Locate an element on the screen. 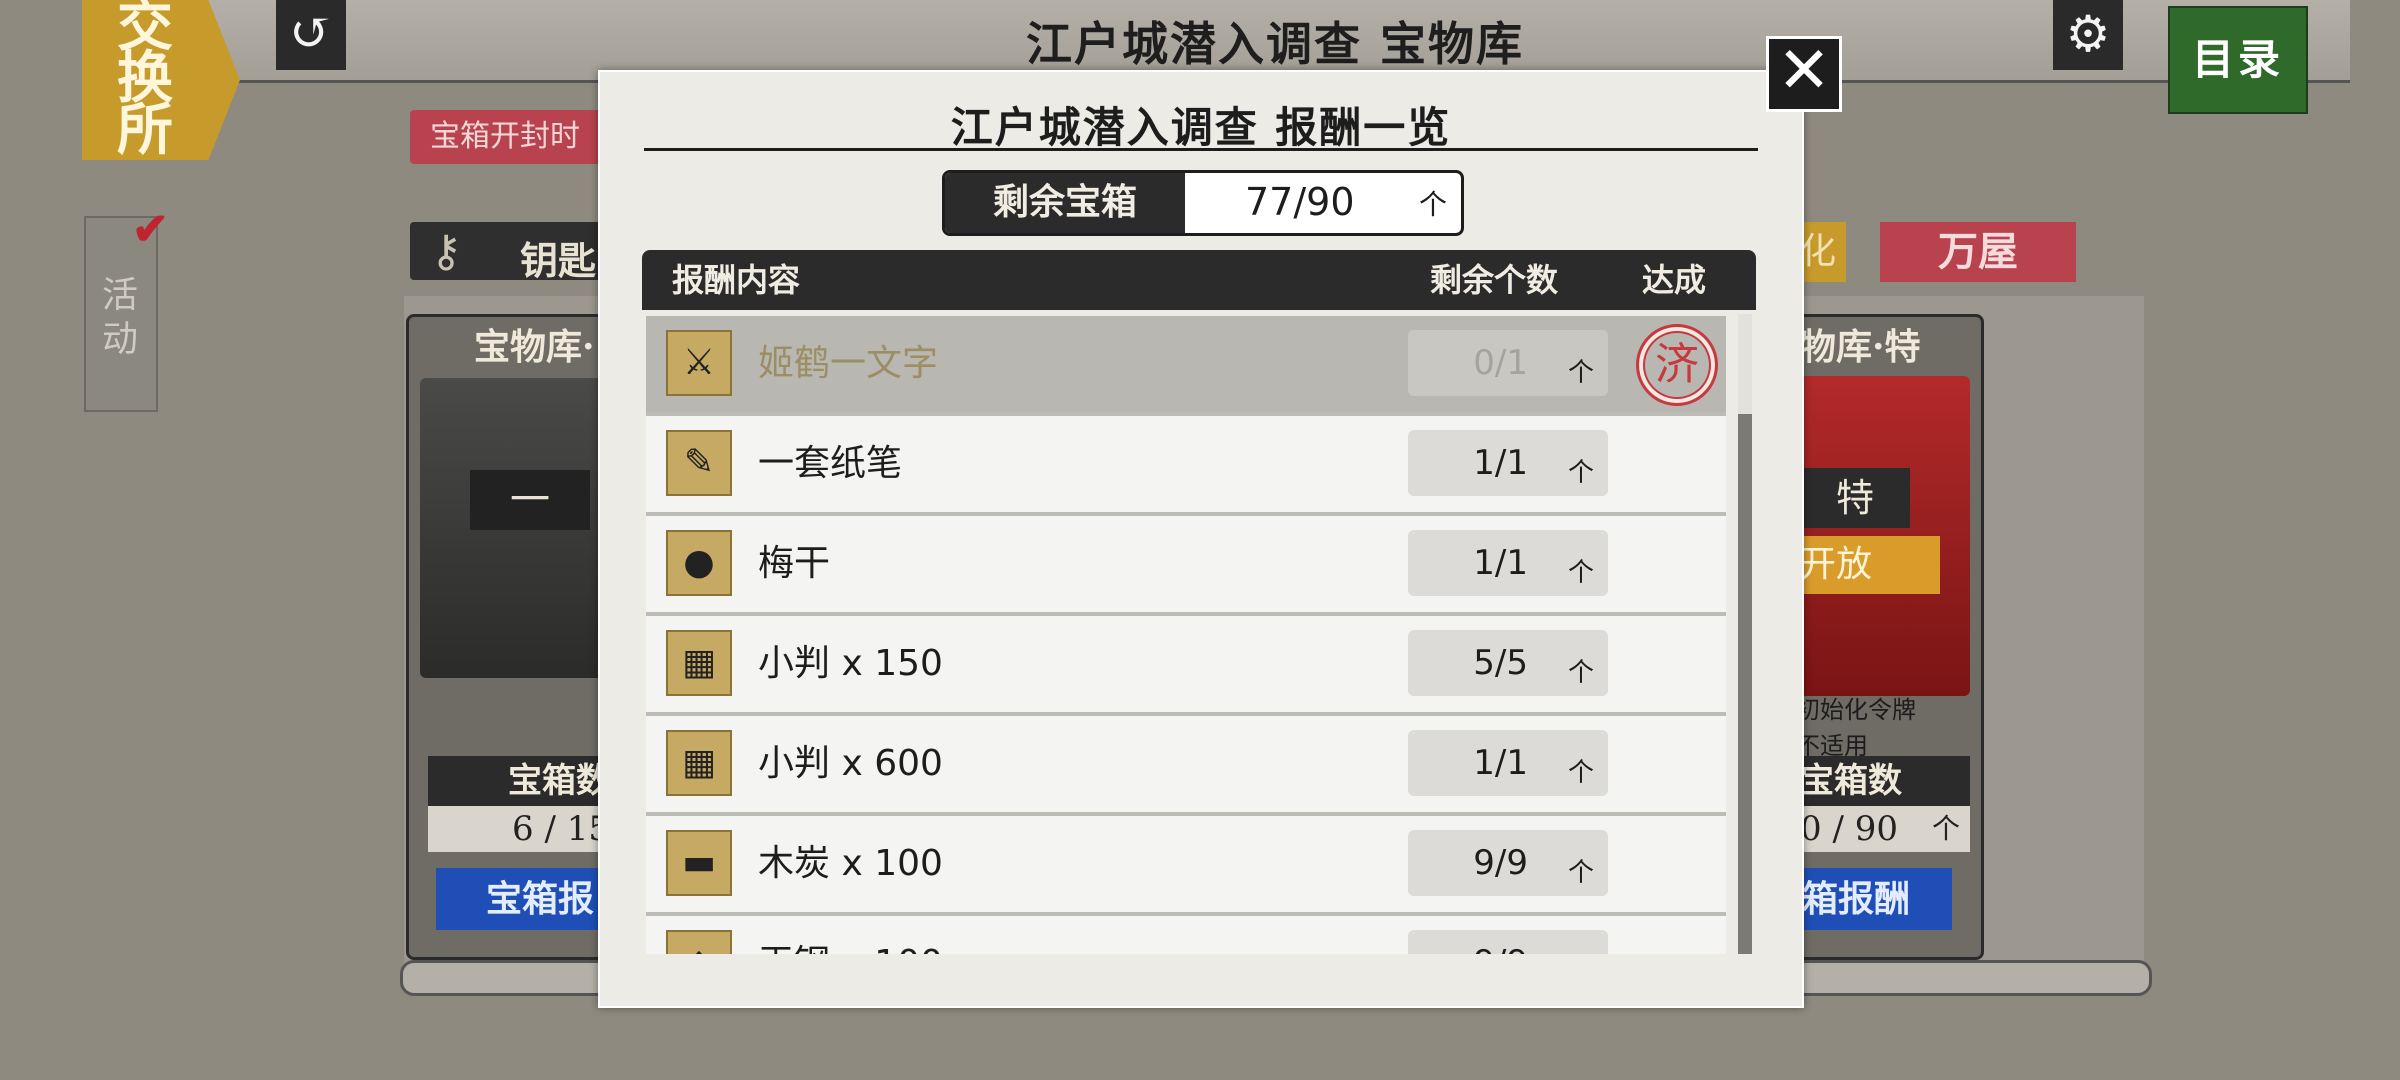  reward-name: 梅干 is located at coordinates (794, 563).